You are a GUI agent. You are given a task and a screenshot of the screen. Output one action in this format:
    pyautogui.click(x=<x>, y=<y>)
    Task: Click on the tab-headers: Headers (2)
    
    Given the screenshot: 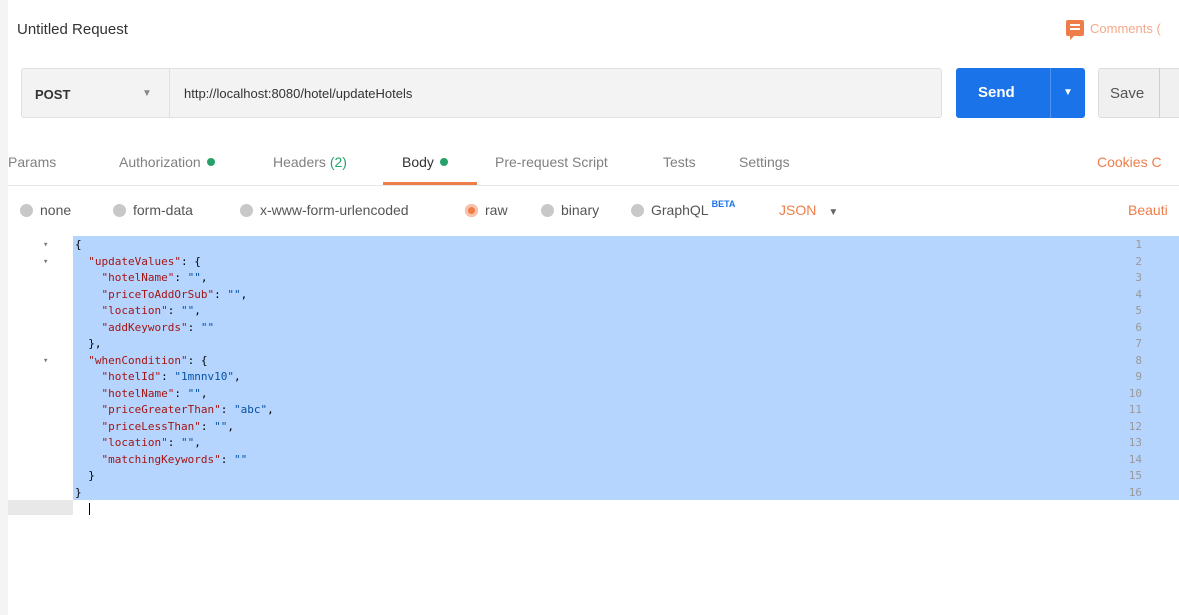 What is the action you would take?
    pyautogui.click(x=310, y=162)
    